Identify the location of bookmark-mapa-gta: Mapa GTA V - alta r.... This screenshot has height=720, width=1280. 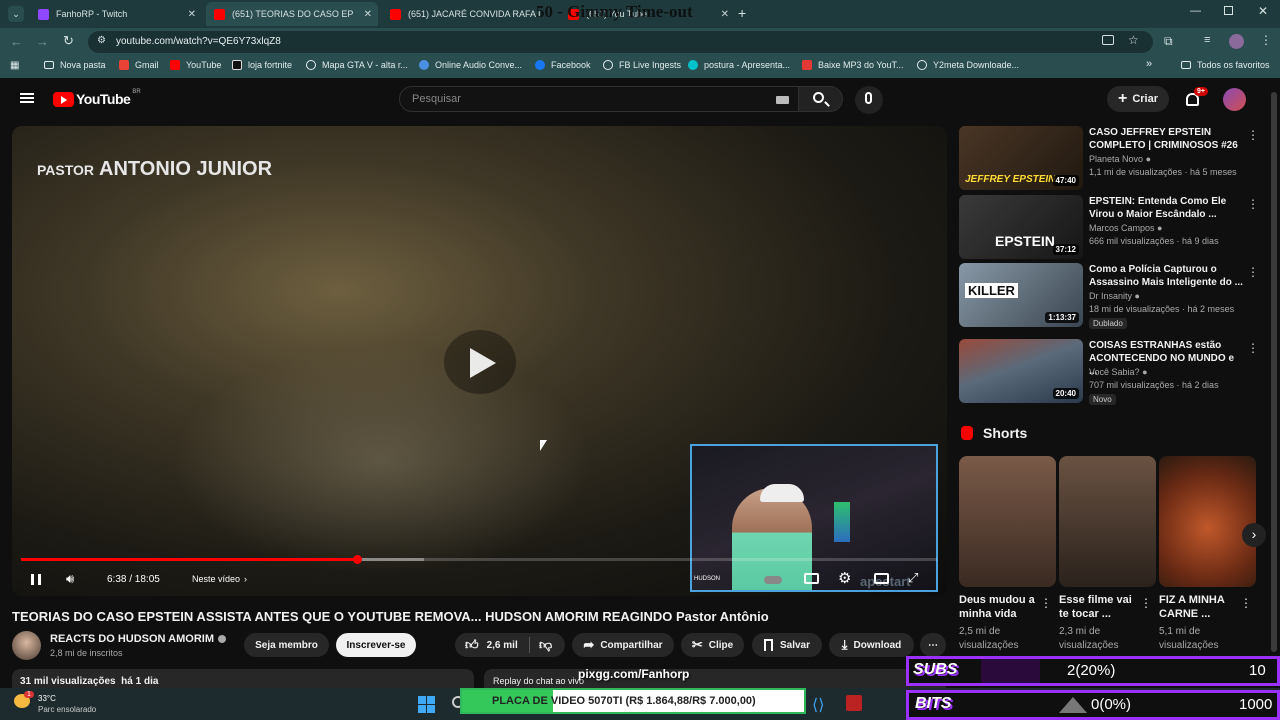
(357, 65).